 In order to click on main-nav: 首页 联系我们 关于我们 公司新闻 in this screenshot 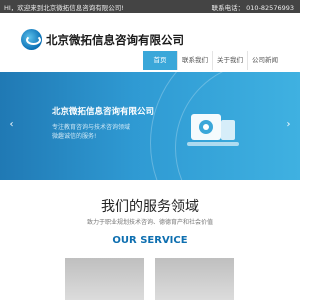, I will do `click(212, 60)`.